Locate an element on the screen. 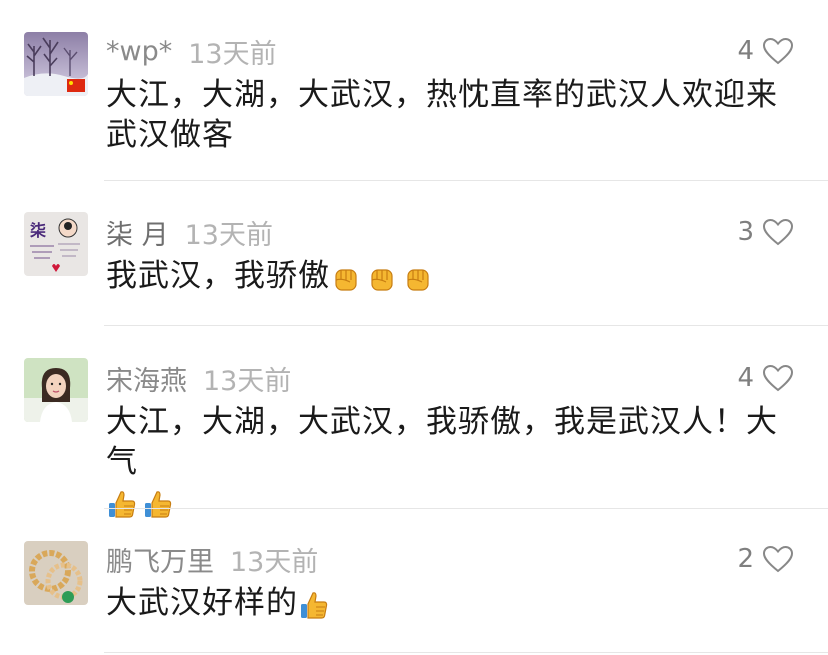 Image resolution: width=828 pixels, height=655 pixels. woman-portrait-avatar is located at coordinates (56, 390).